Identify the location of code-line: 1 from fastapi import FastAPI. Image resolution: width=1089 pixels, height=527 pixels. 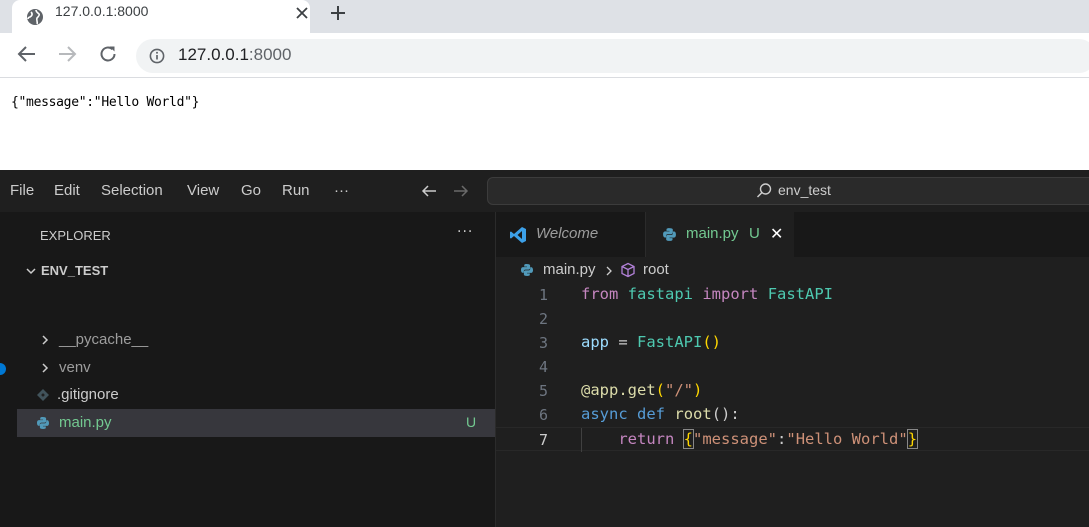
(792, 295).